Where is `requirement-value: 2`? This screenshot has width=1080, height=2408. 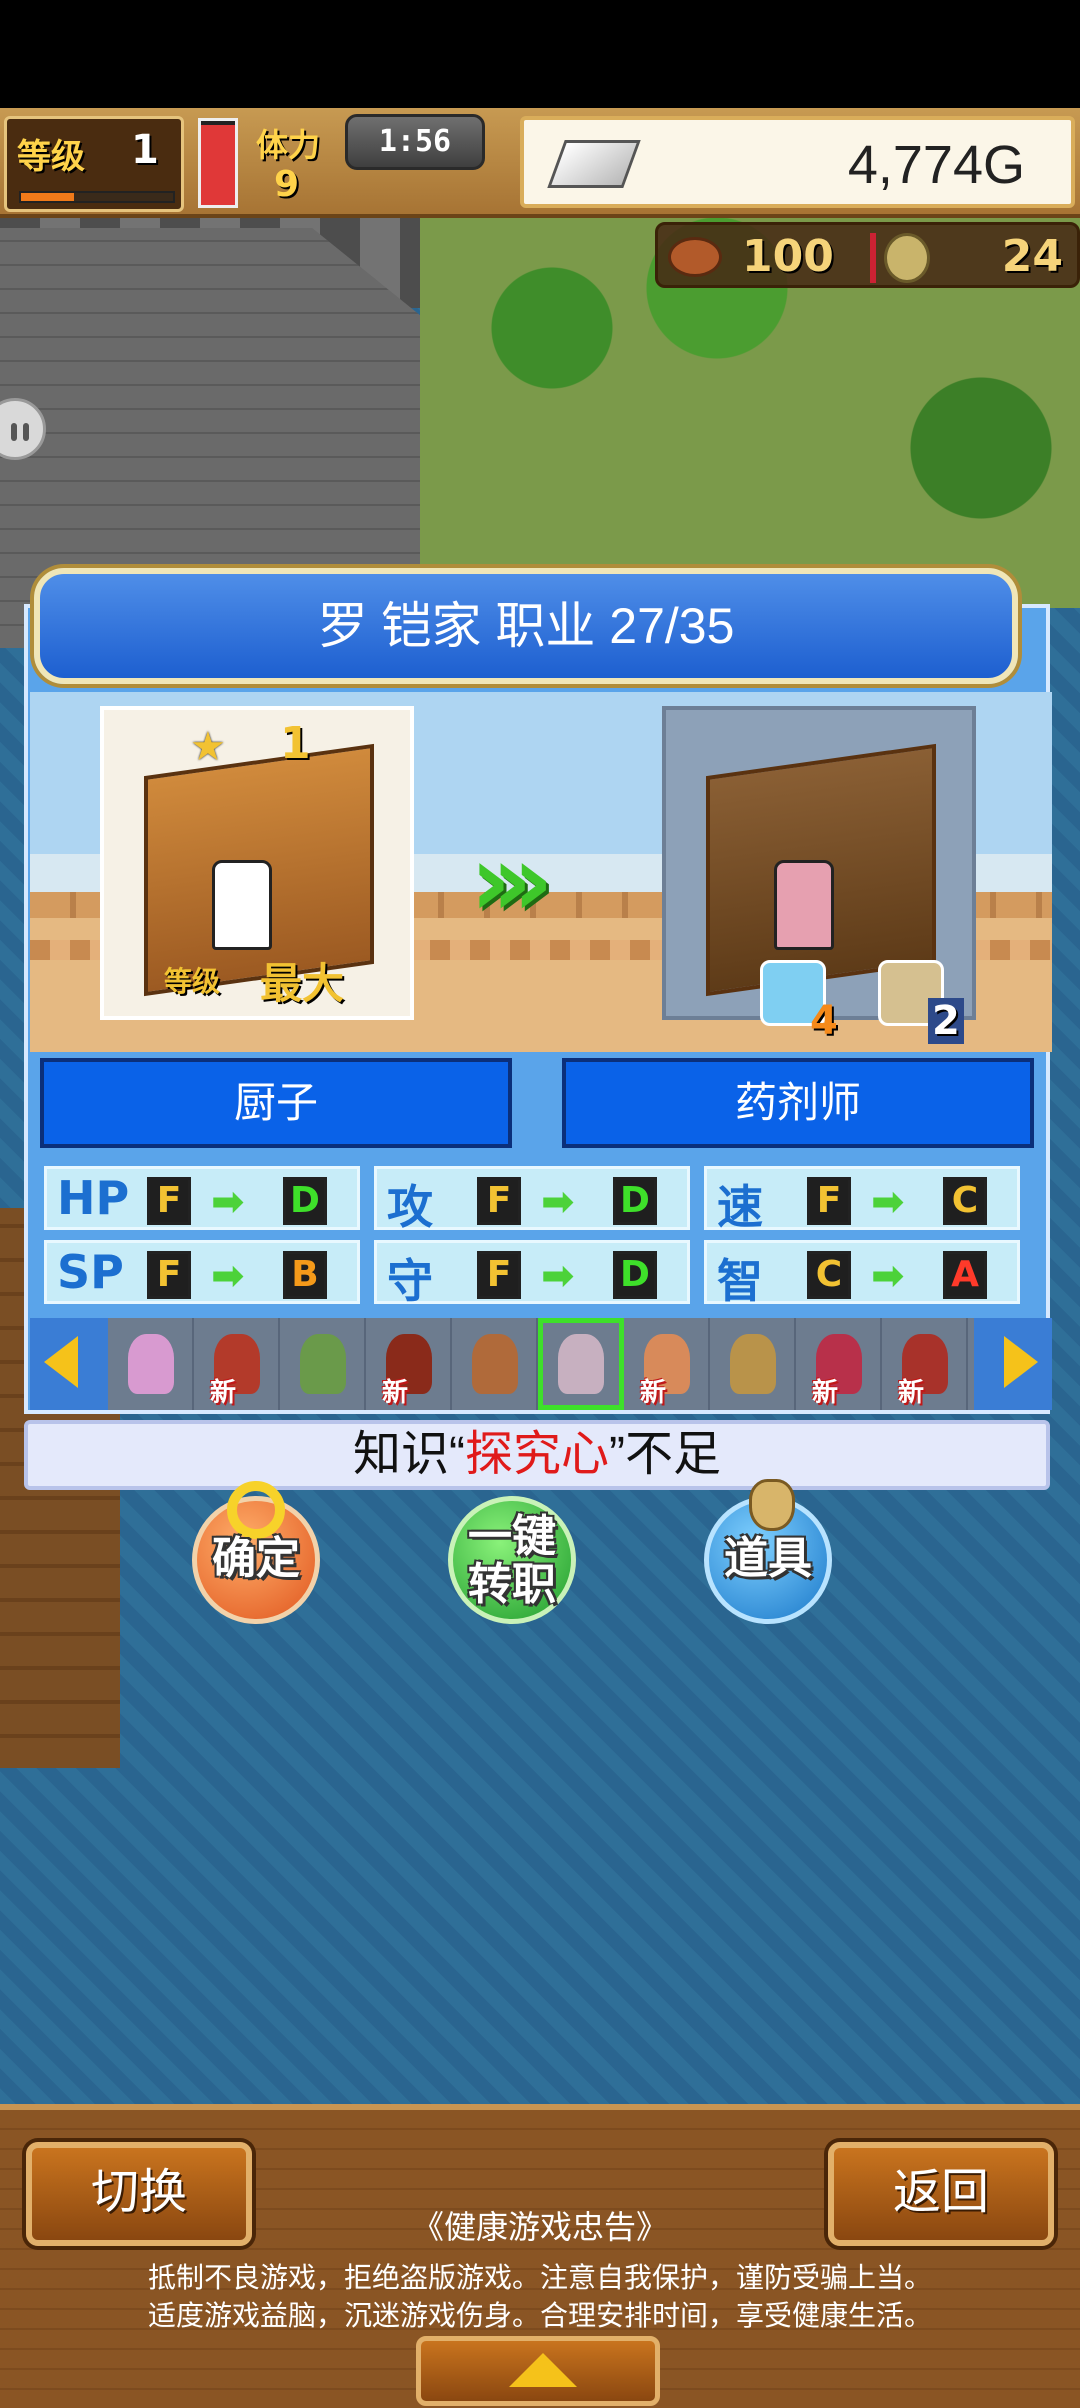
requirement-value: 2 is located at coordinates (946, 1021).